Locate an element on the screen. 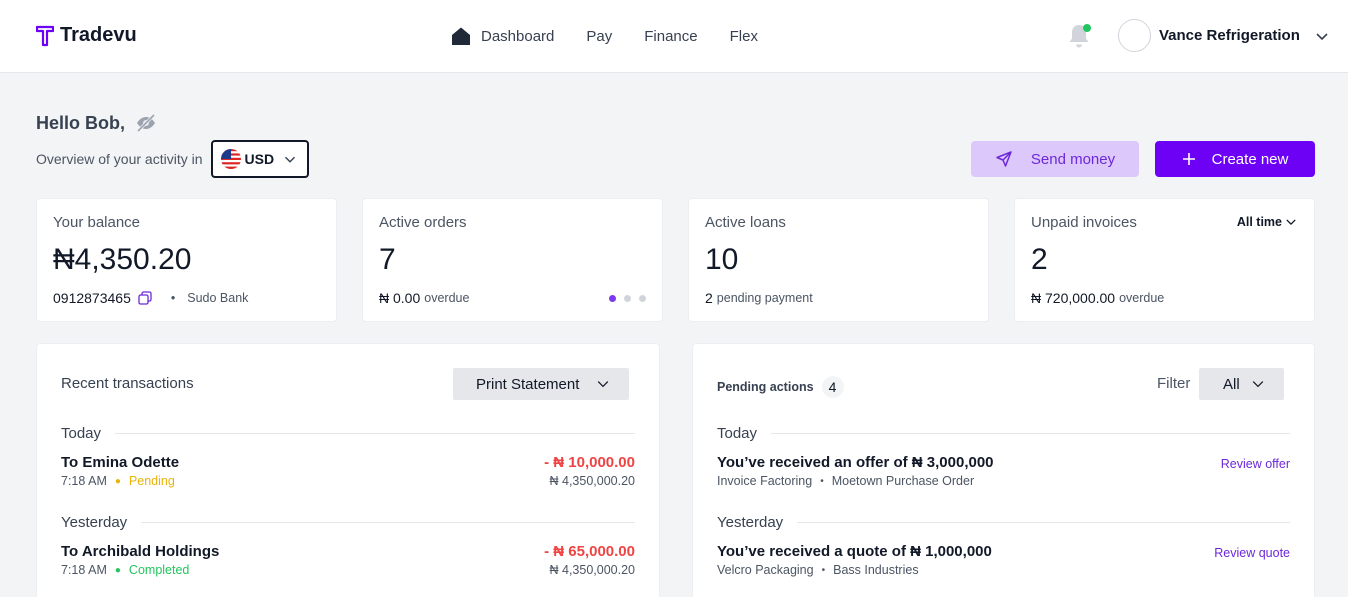 Image resolution: width=1348 pixels, height=597 pixels. review-quote-link: Review quote is located at coordinates (1252, 553).